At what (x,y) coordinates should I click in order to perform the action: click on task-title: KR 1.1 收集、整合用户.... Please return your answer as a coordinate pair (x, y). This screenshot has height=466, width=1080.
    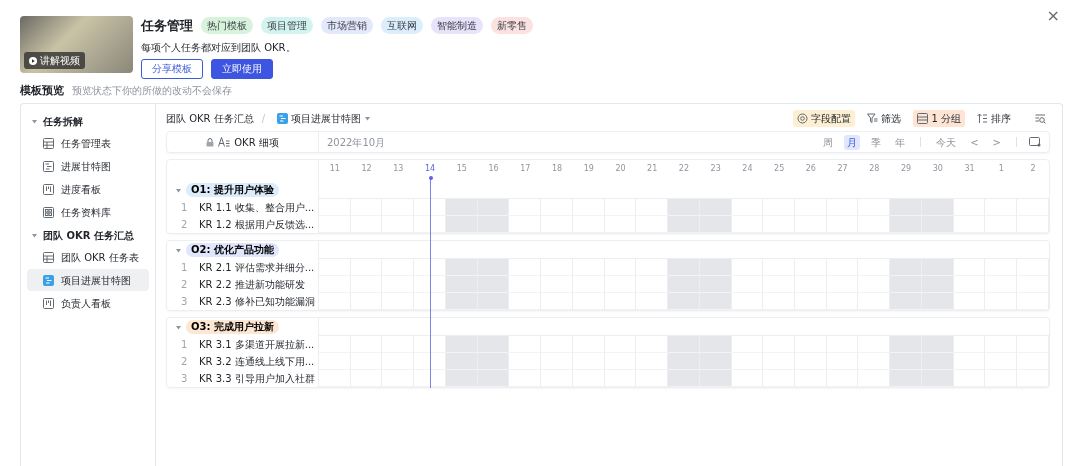
    Looking at the image, I should click on (257, 207).